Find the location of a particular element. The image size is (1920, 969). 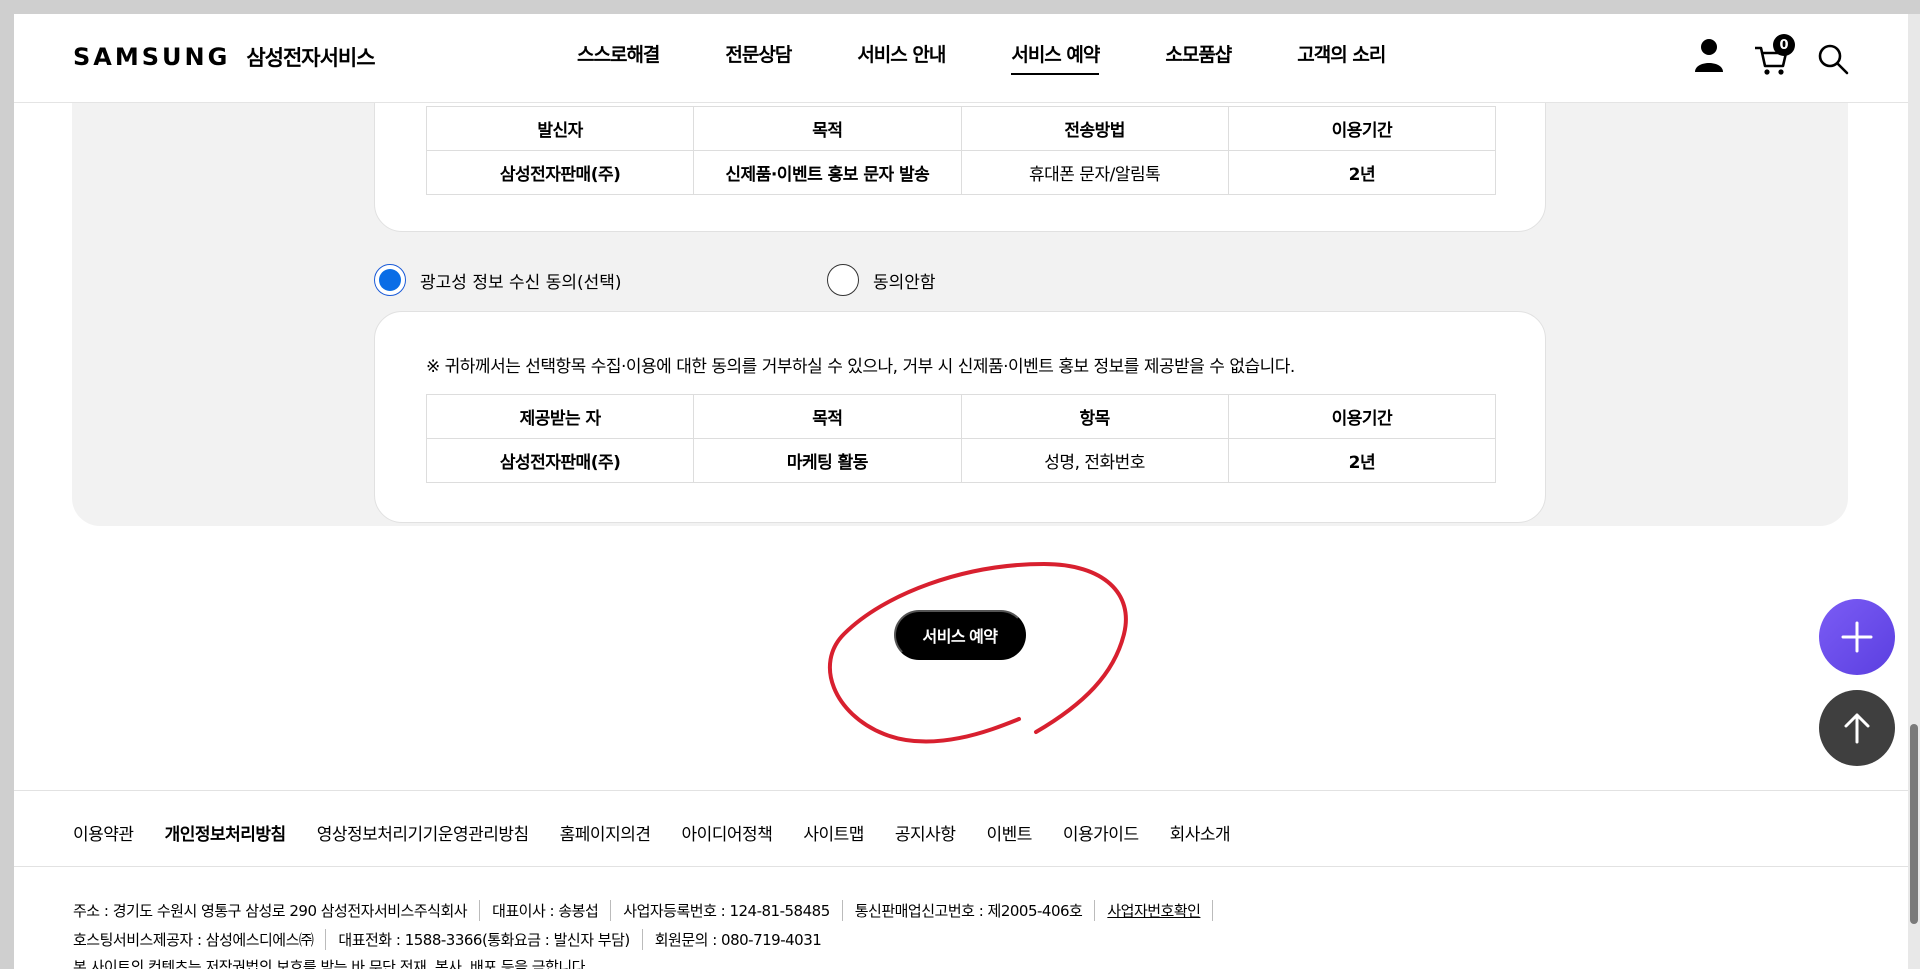

hosting-provider: 호스팅서비스제공자 : 삼성에스디에스㈜ is located at coordinates (200, 939).